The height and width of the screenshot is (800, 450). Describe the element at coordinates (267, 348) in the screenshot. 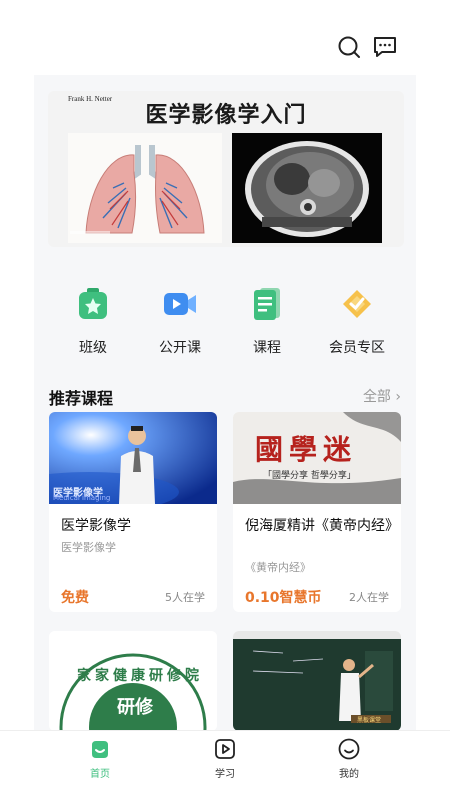

I see `quick-item-label: 课程` at that location.